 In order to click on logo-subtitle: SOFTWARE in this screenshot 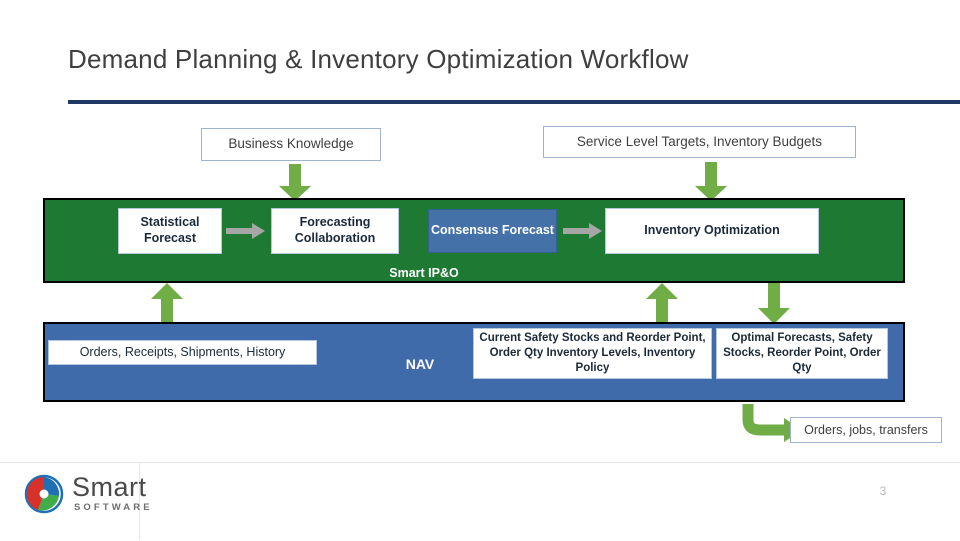, I will do `click(113, 507)`.